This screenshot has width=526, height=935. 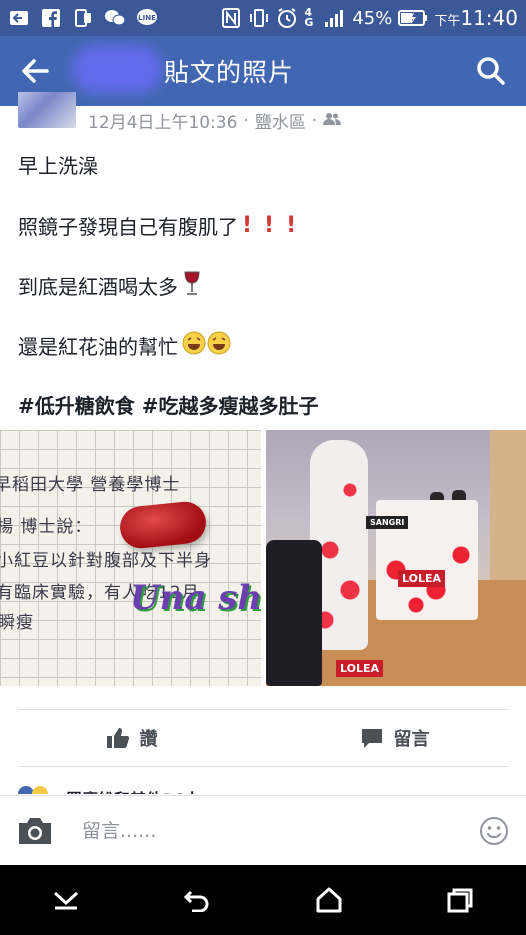 I want to click on like-button: 讚, so click(x=131, y=738).